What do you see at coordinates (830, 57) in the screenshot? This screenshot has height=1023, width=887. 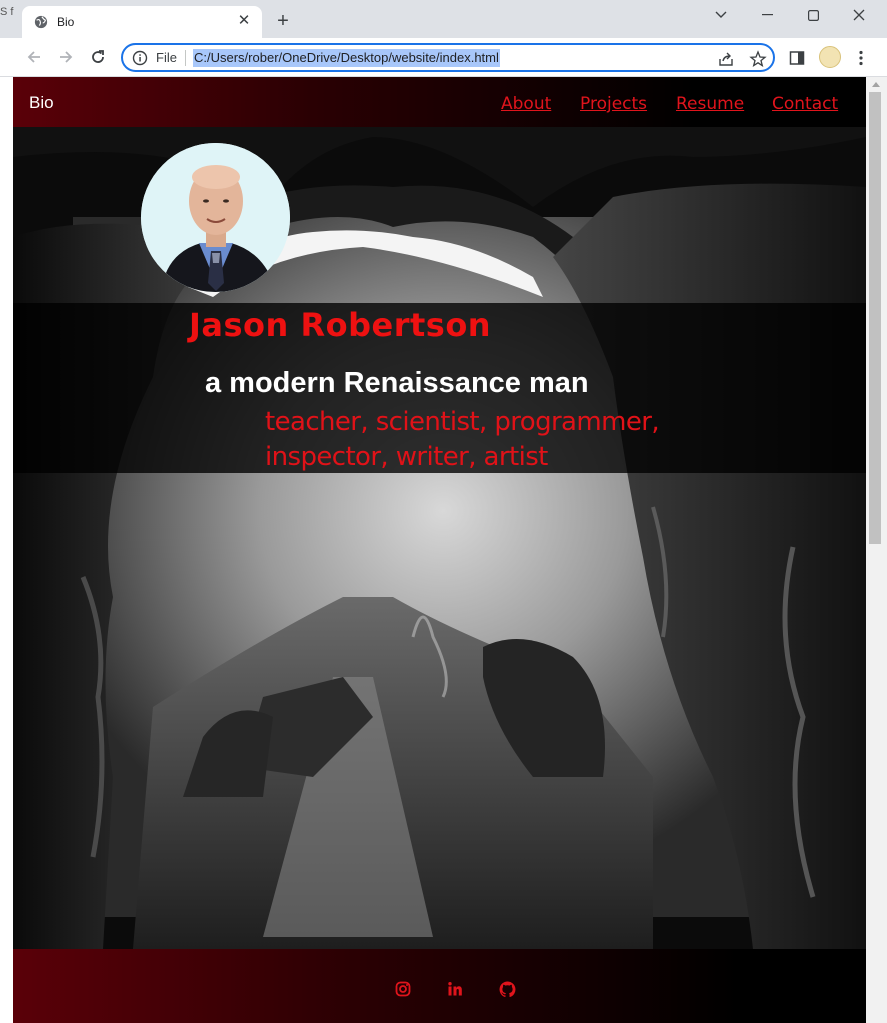 I see `profile-avatar` at bounding box center [830, 57].